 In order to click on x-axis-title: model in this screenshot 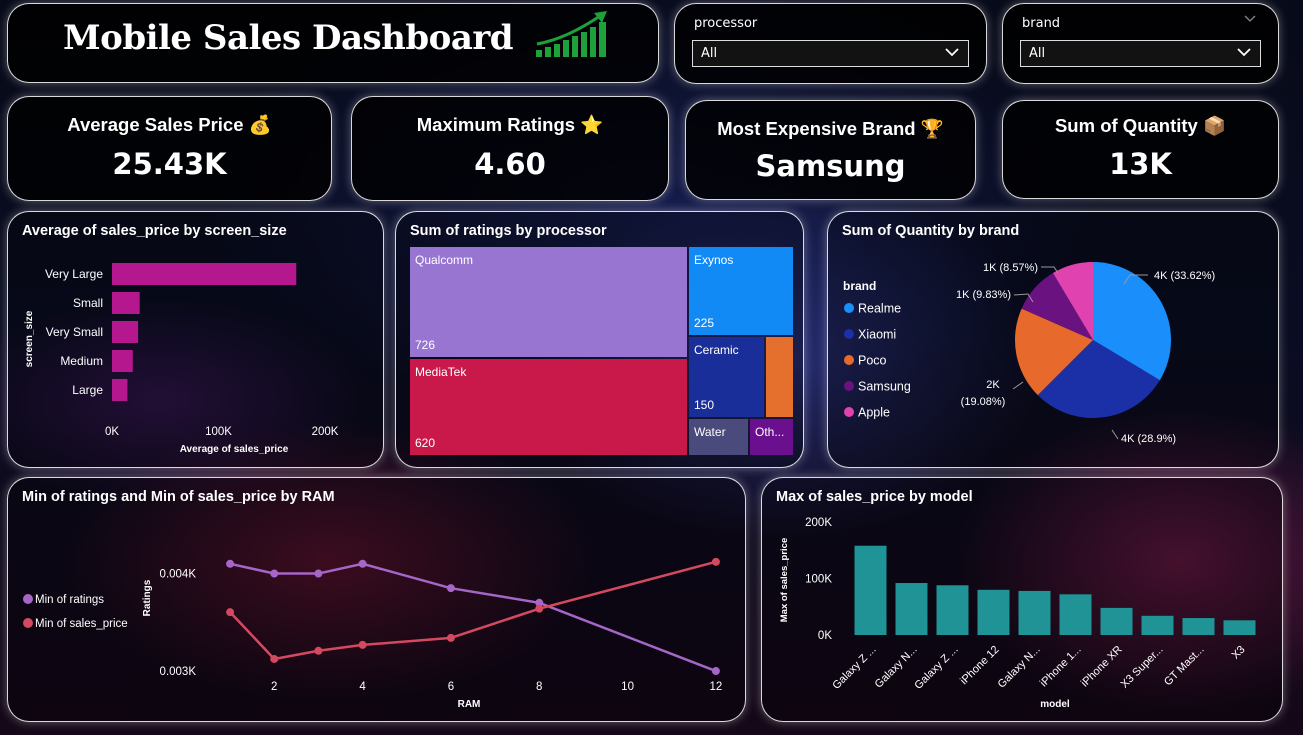, I will do `click(1055, 704)`.